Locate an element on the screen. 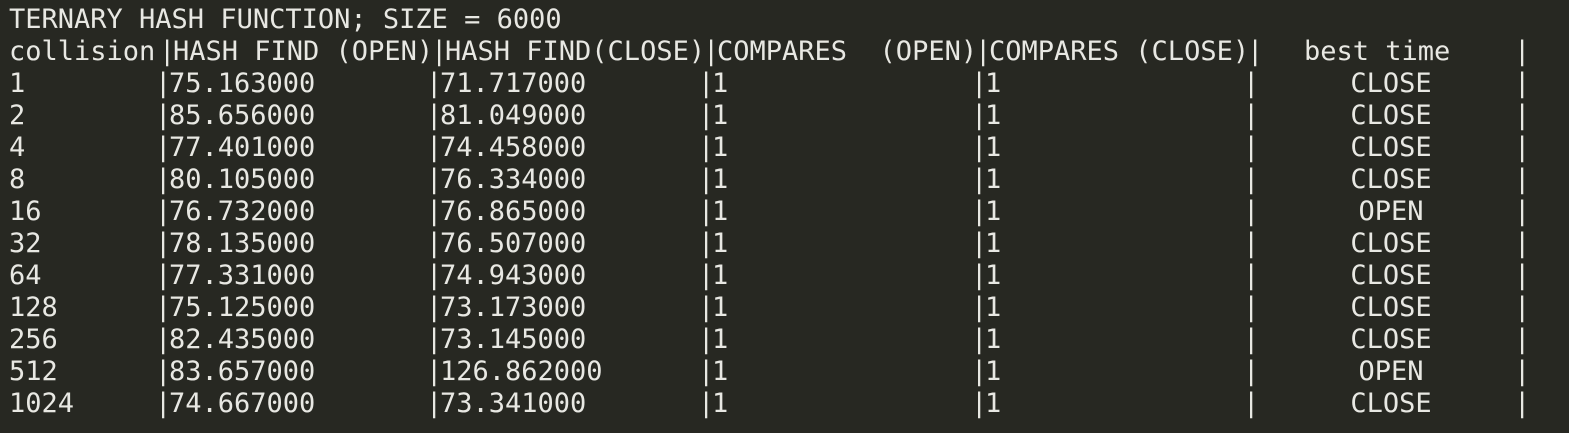 The image size is (1569, 433). cell-hash-find-close: 76.507000 is located at coordinates (513, 243).